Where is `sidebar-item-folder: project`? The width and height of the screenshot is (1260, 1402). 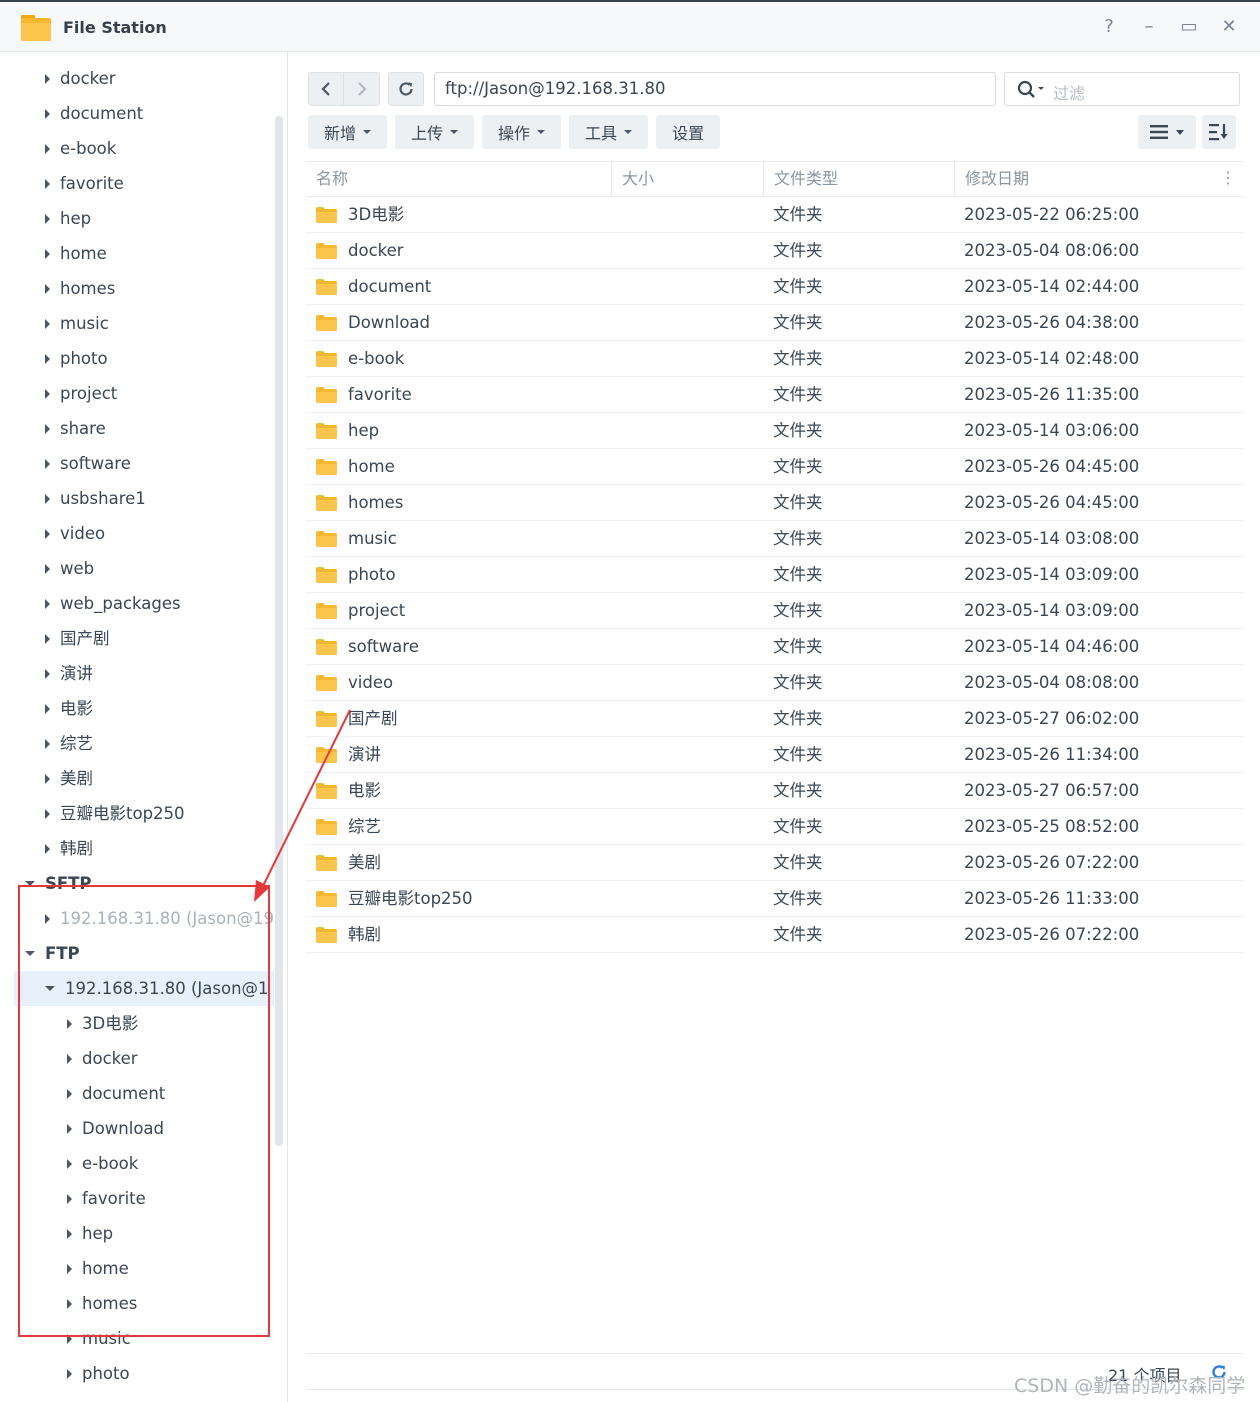 sidebar-item-folder: project is located at coordinates (81, 393).